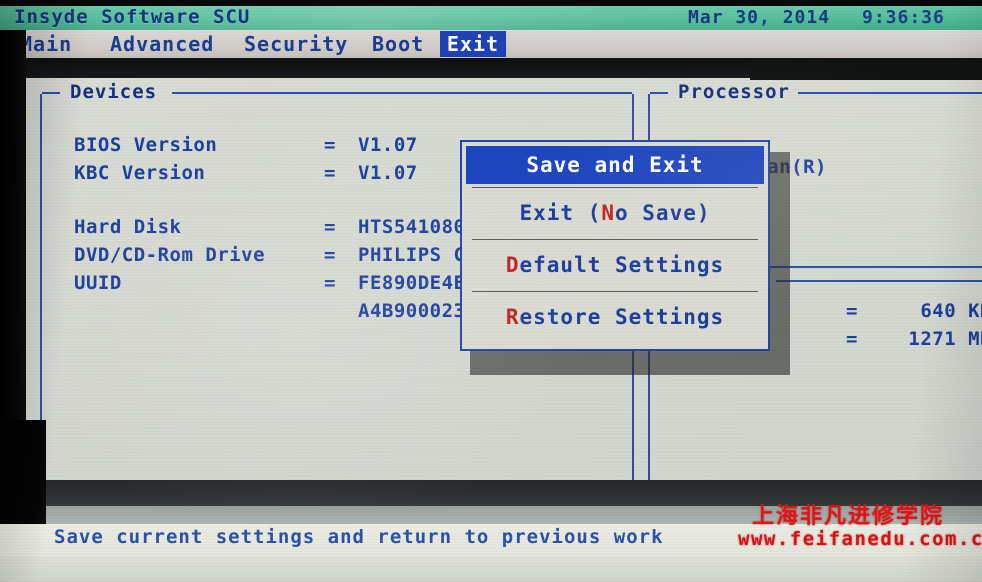  What do you see at coordinates (848, 516) in the screenshot?
I see `watermark-chinese: 上海非凡进修学院` at bounding box center [848, 516].